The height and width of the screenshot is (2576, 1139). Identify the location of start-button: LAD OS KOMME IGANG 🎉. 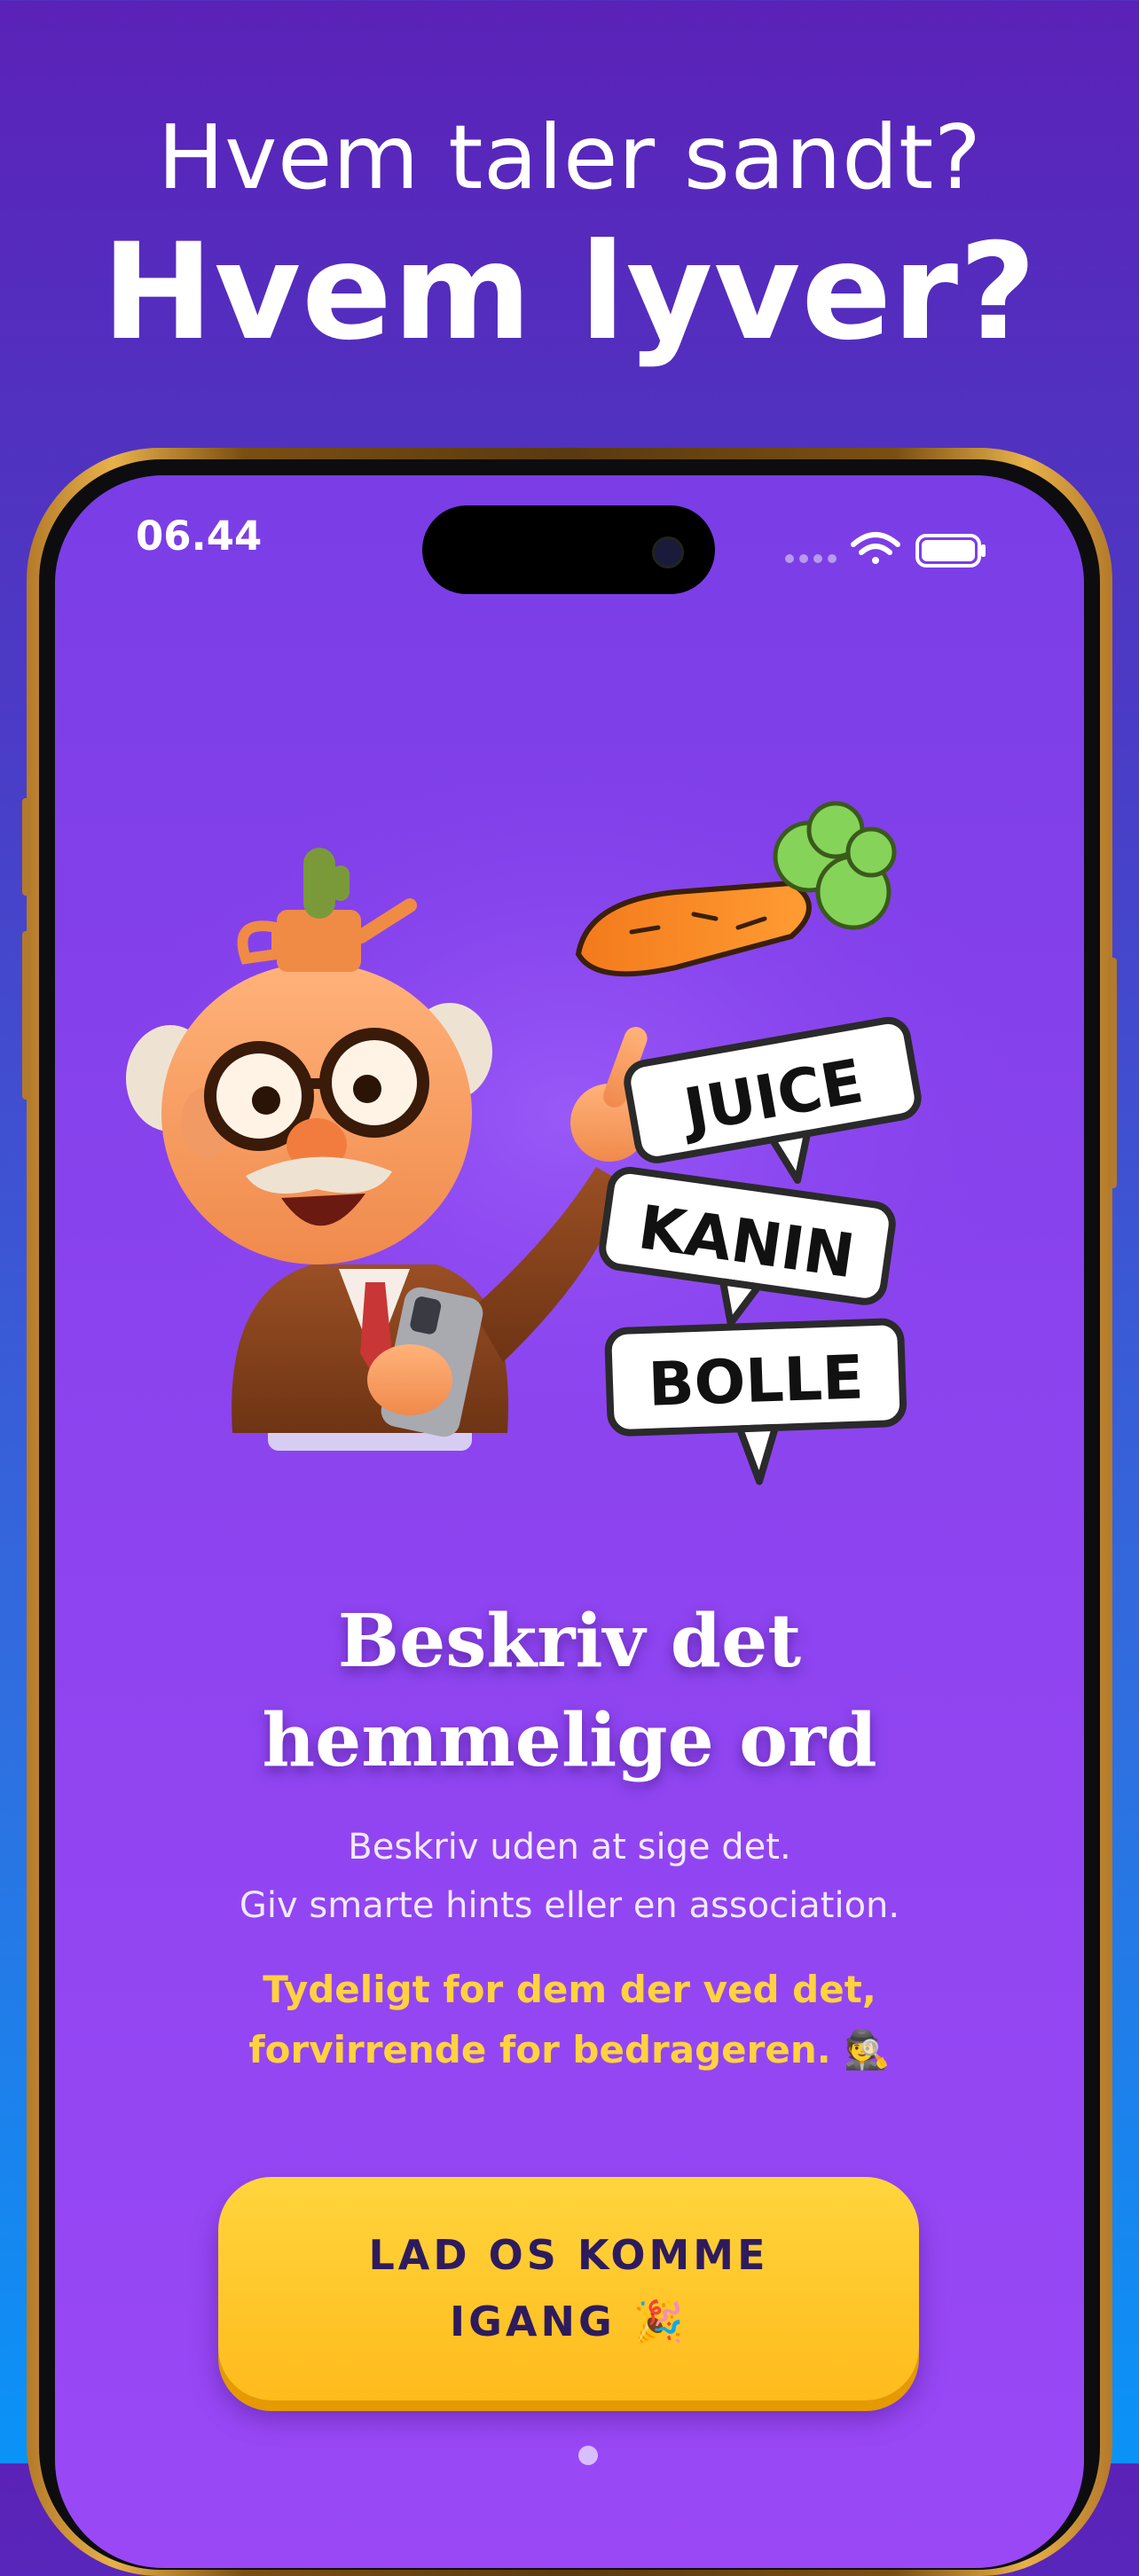
(568, 2288).